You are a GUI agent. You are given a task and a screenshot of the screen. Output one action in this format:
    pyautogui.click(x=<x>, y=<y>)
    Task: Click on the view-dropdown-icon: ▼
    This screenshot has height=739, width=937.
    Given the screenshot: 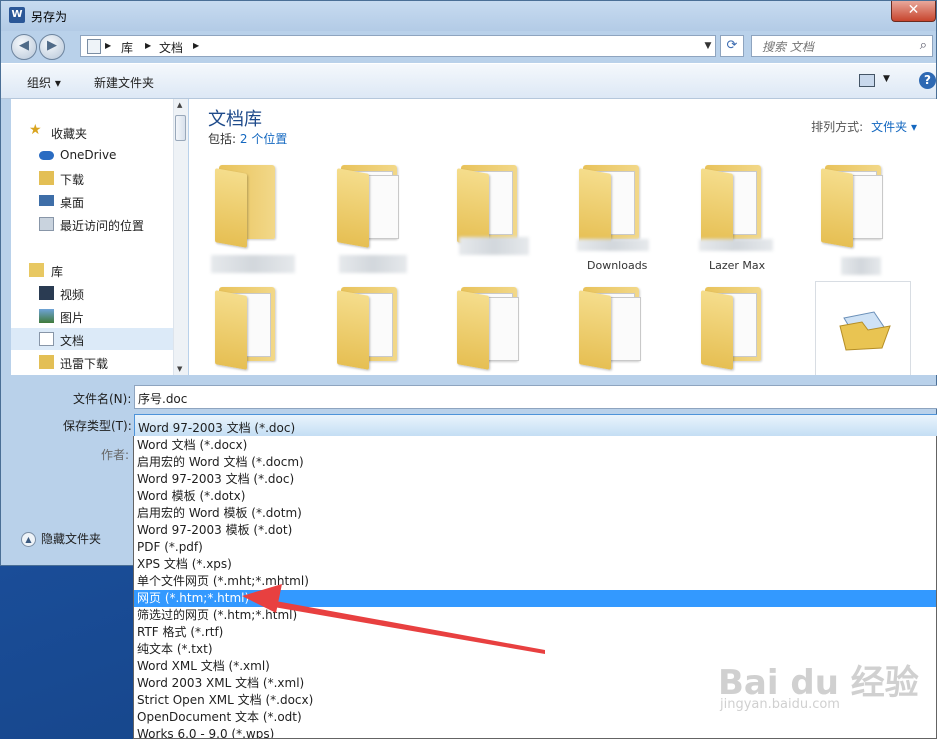 What is the action you would take?
    pyautogui.click(x=886, y=79)
    